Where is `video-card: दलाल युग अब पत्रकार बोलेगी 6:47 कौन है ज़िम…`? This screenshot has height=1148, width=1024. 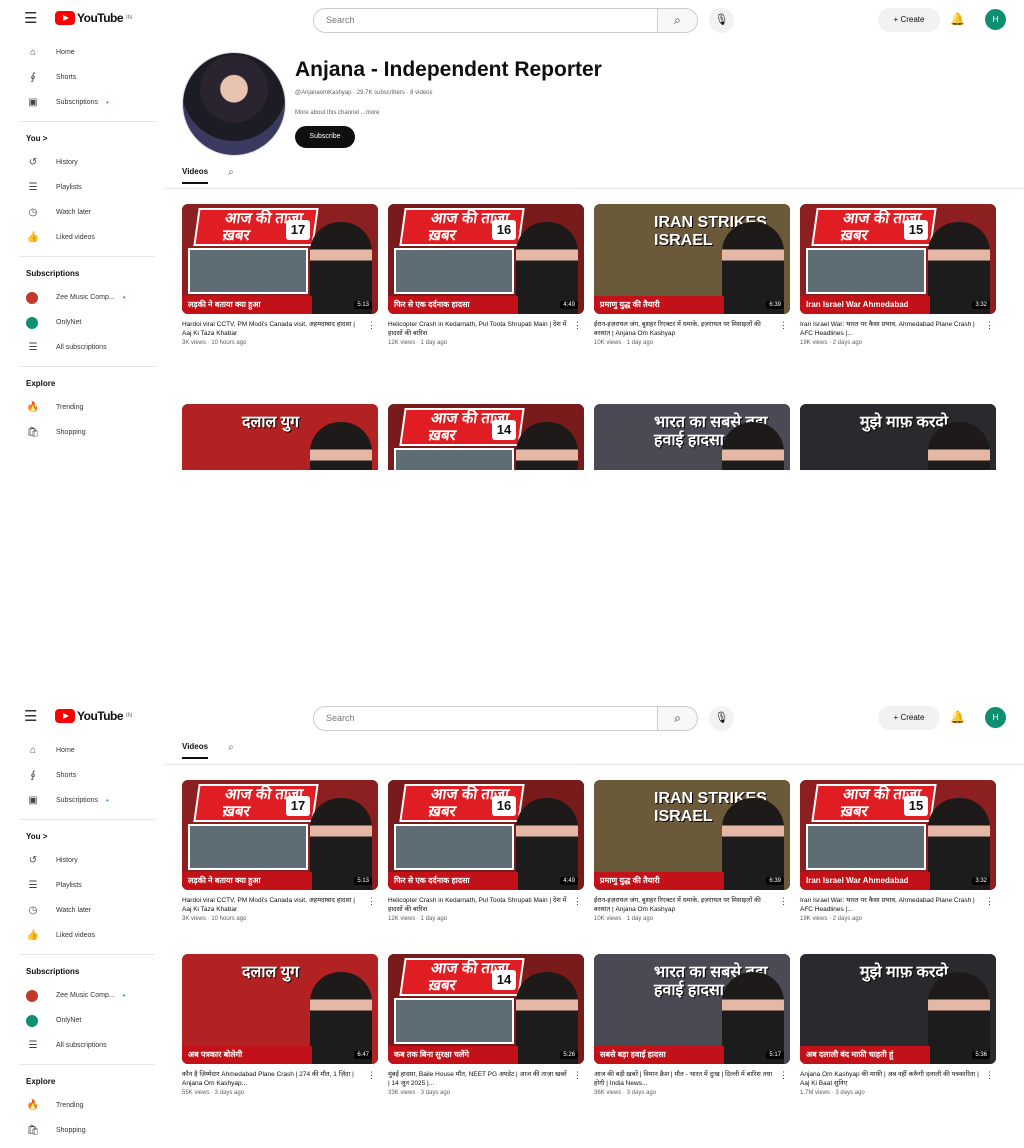 video-card: दलाल युग अब पत्रकार बोलेगी 6:47 कौन है ज़िम… is located at coordinates (280, 1025).